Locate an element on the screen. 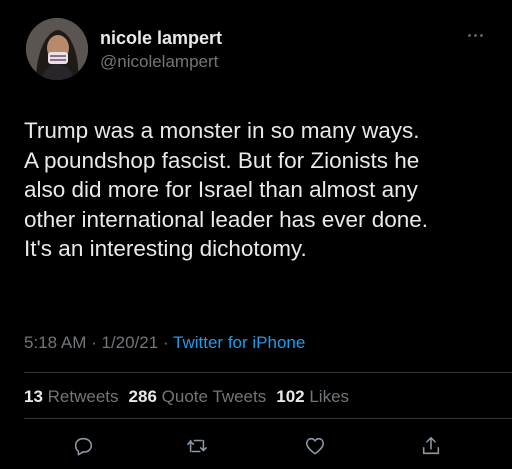  retweet-icon is located at coordinates (197, 446).